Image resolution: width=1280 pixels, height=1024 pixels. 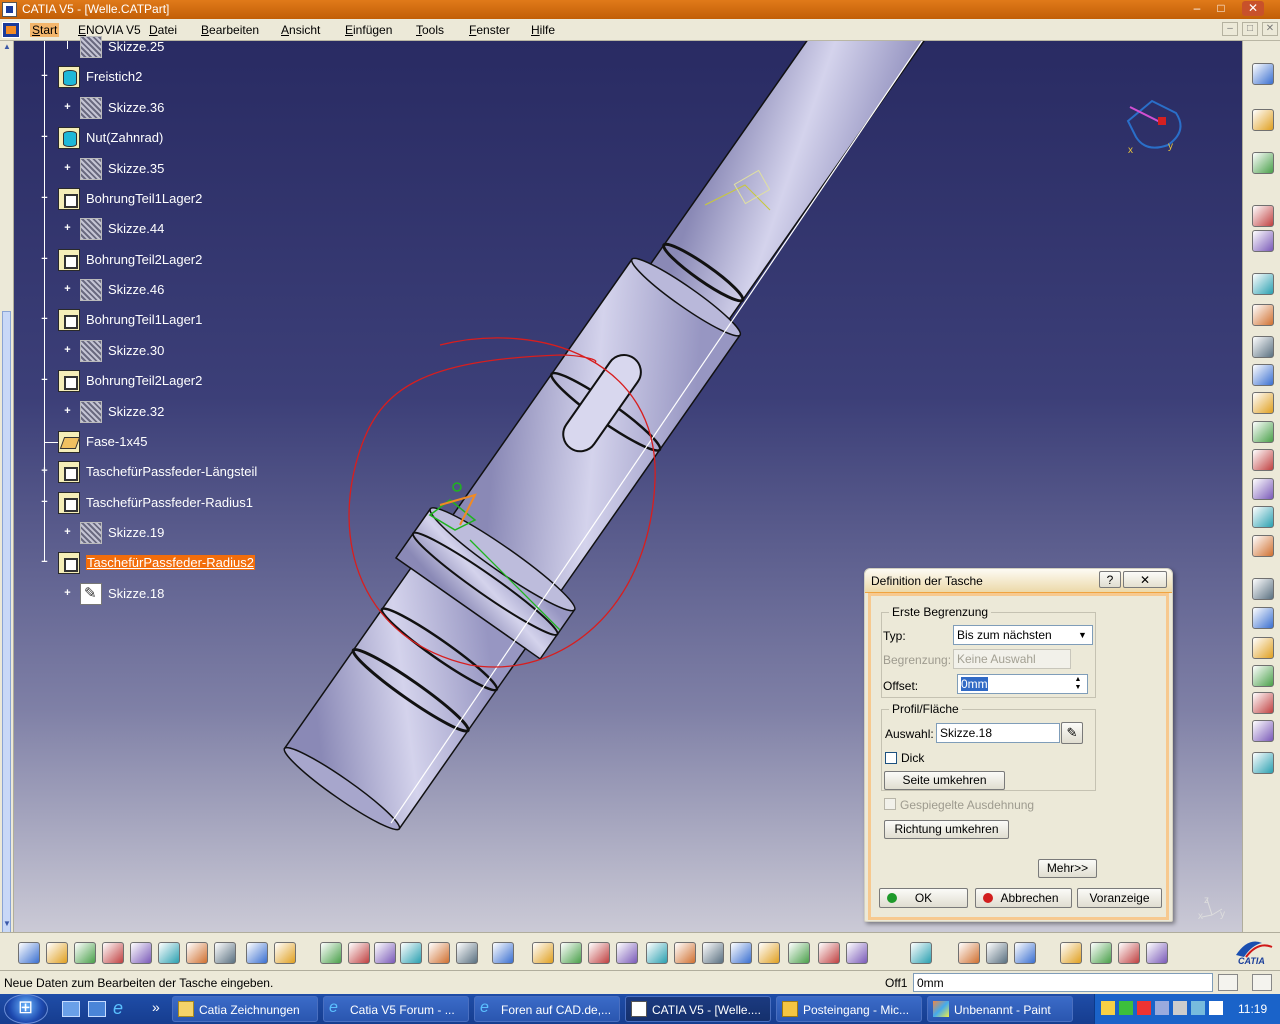 What do you see at coordinates (26, 1009) in the screenshot?
I see `start-orb-icon` at bounding box center [26, 1009].